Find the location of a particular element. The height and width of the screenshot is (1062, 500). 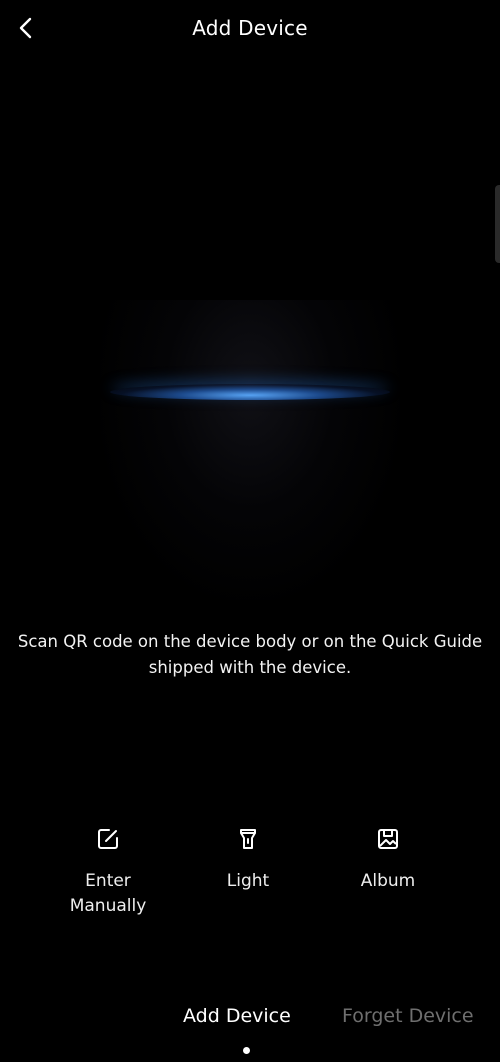

tab-forget-device: Forget Device is located at coordinates (408, 1016).